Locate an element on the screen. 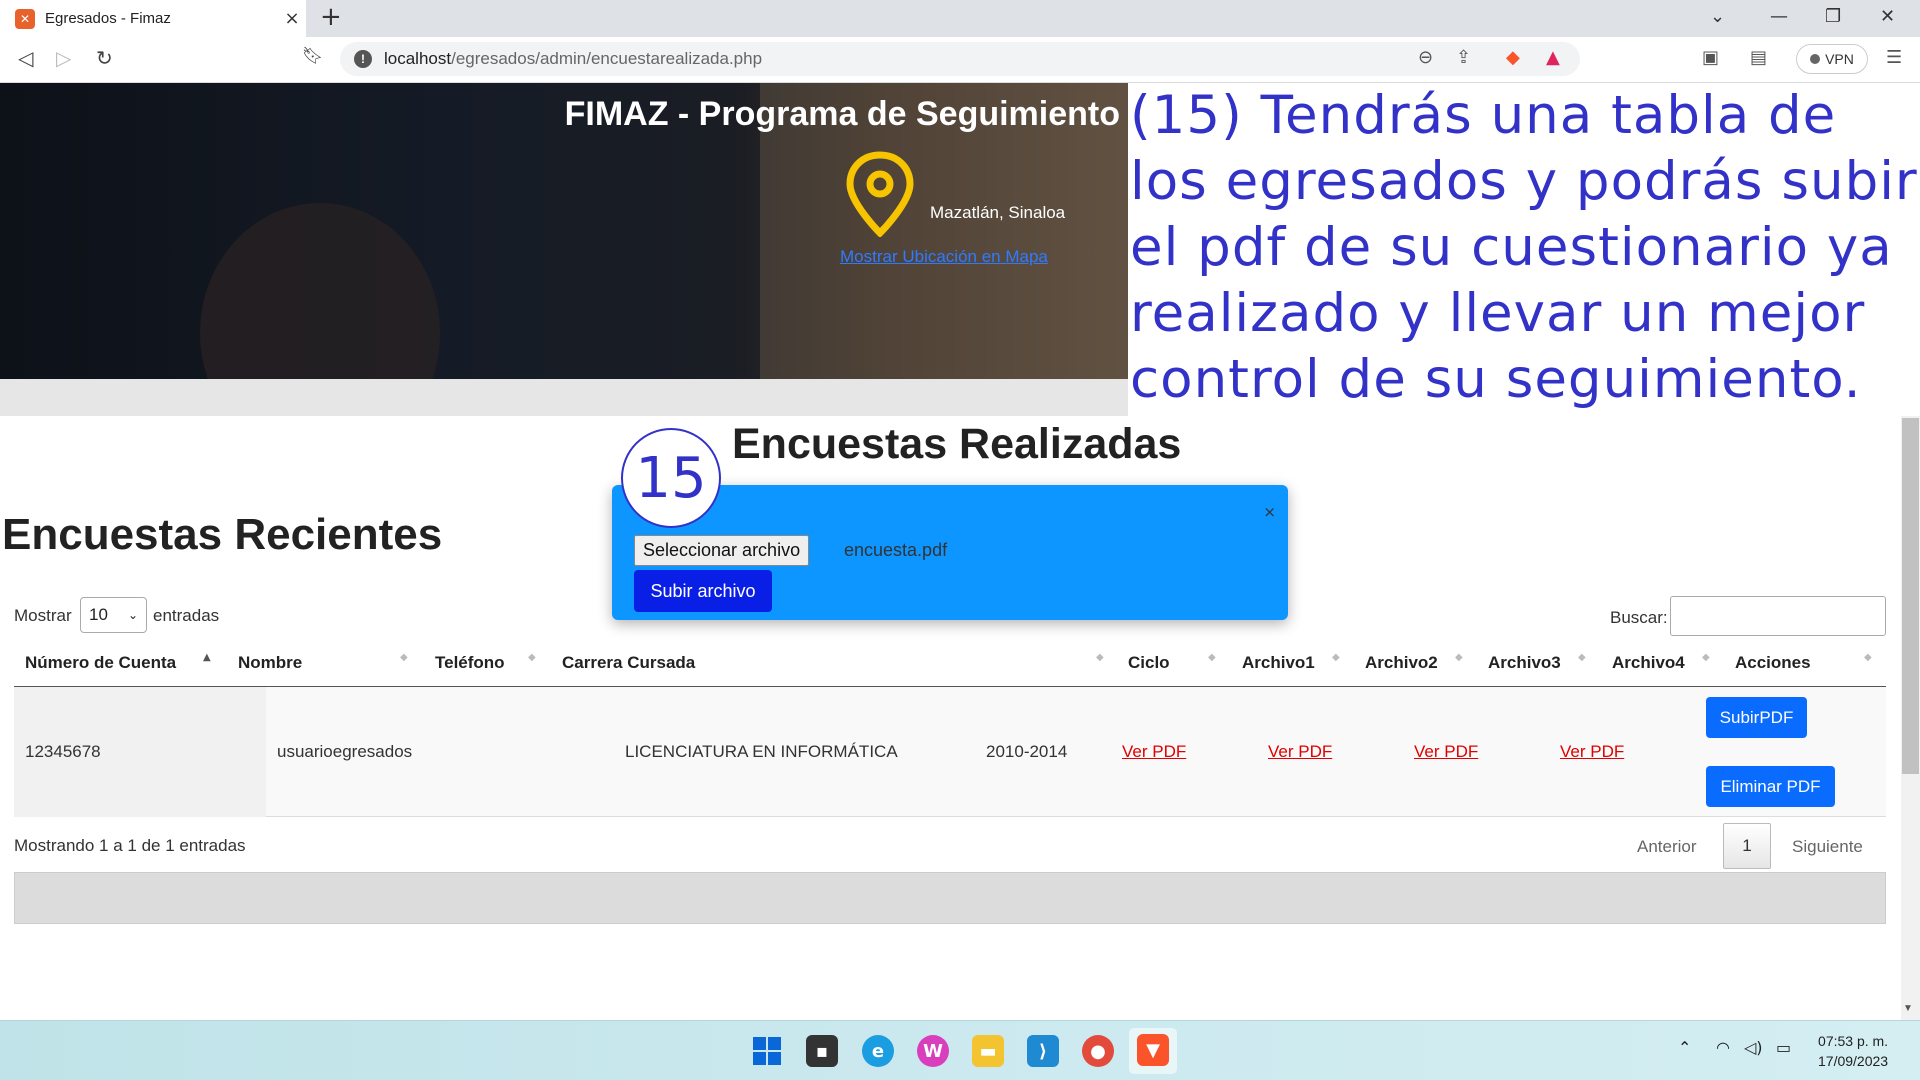  scrollbar-thumb is located at coordinates (1910, 596).